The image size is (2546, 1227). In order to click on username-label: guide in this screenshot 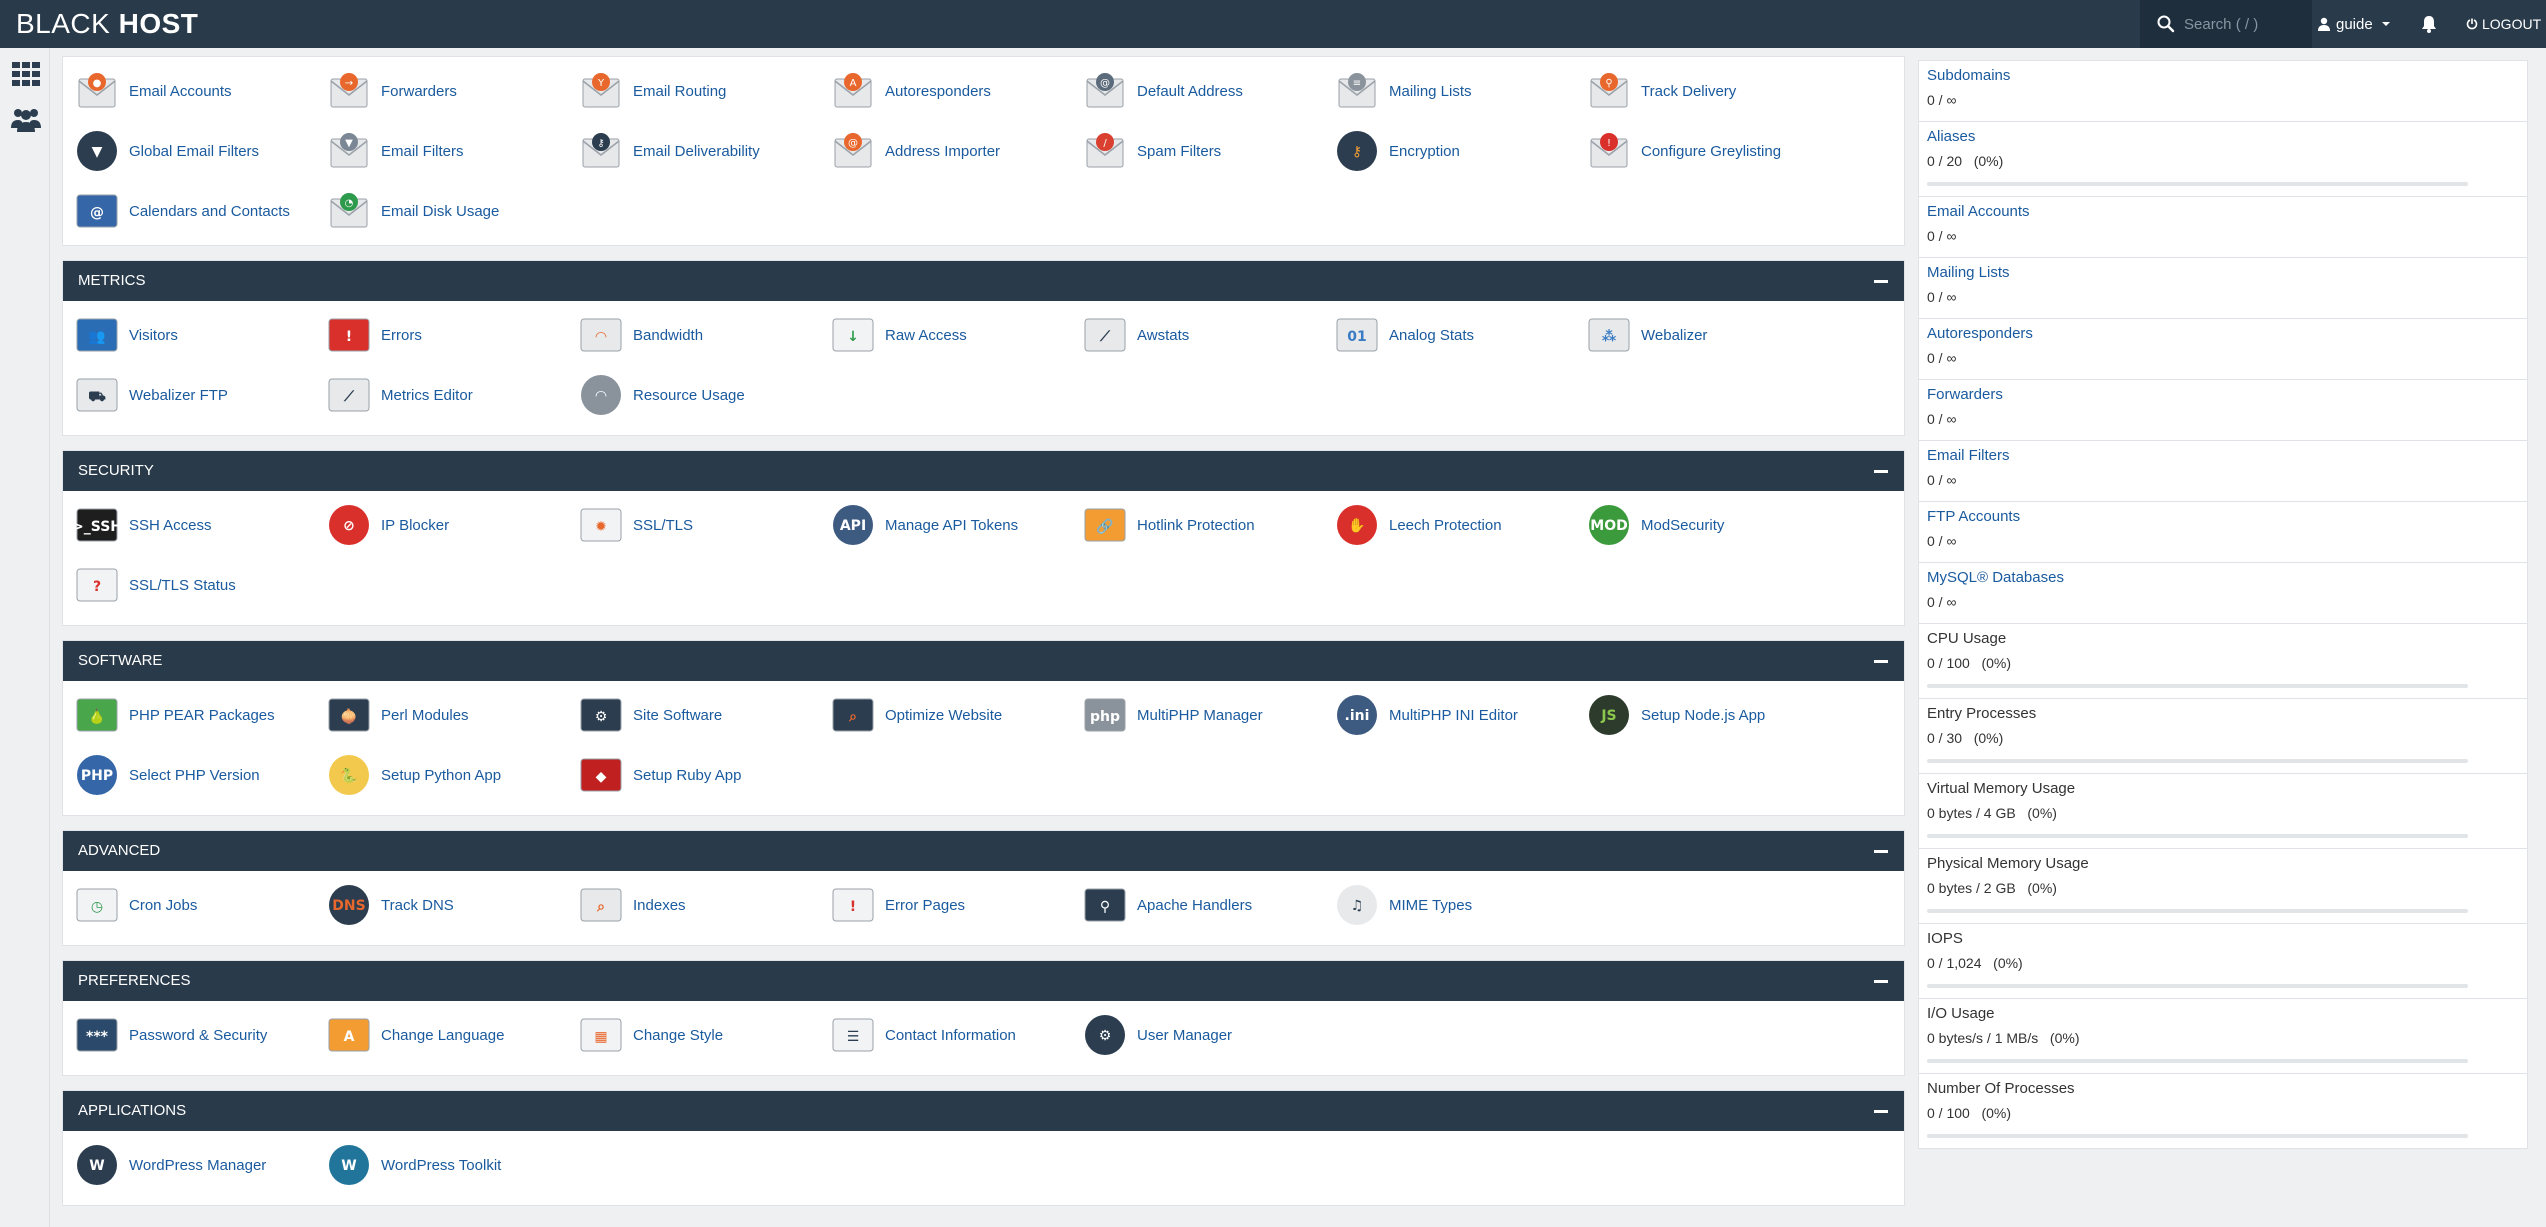, I will do `click(2354, 24)`.